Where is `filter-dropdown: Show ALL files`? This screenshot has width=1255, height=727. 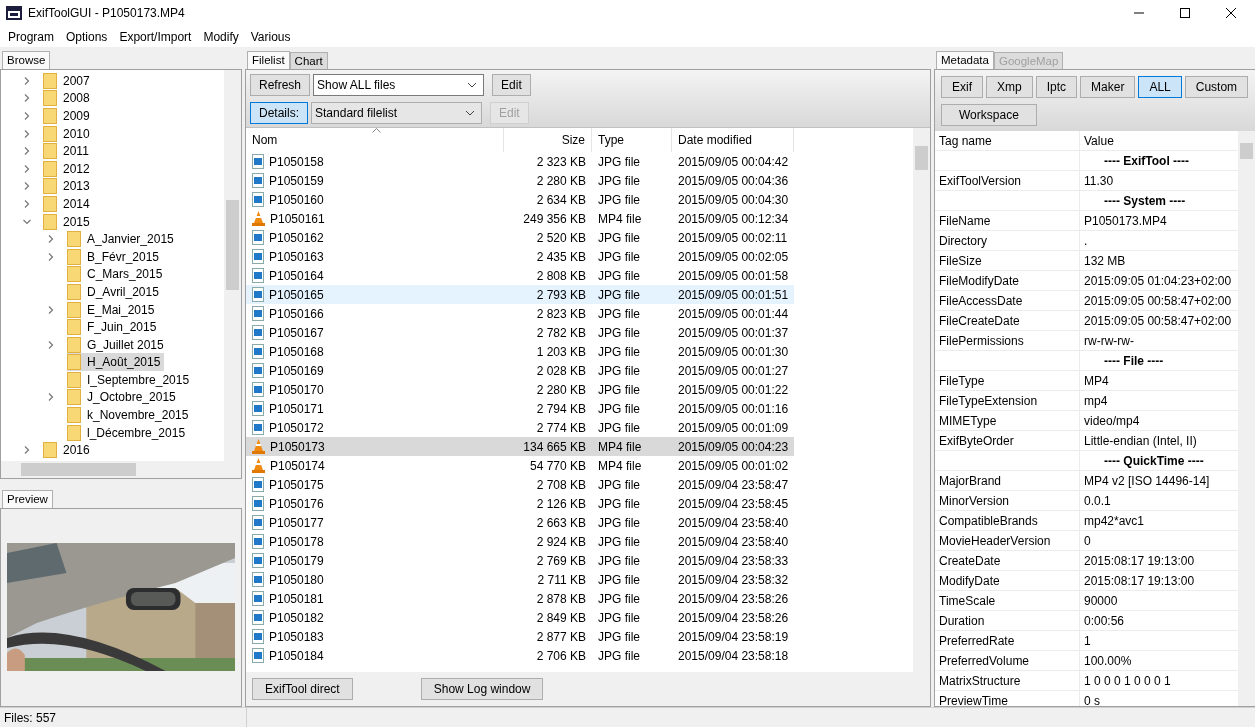 filter-dropdown: Show ALL files is located at coordinates (399, 85).